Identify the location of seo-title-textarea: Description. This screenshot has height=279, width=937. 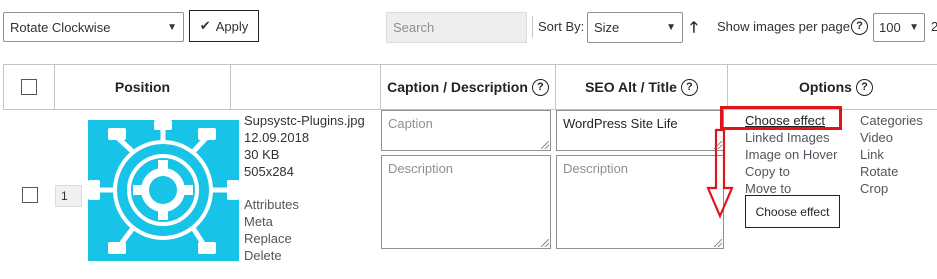
(640, 202).